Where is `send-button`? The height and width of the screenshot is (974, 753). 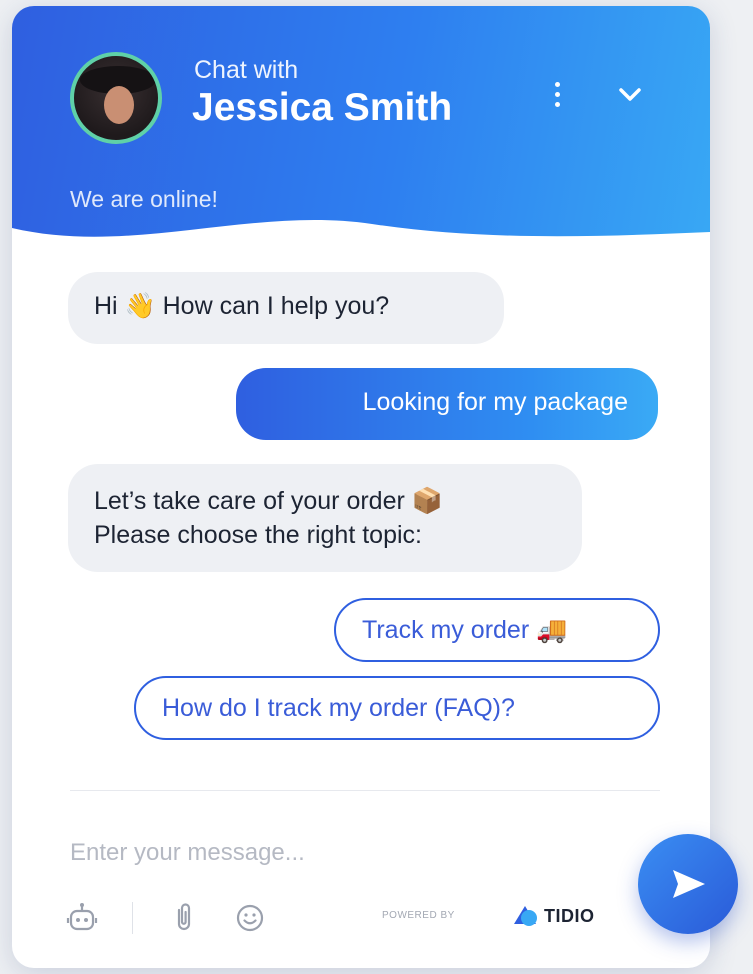
send-button is located at coordinates (688, 884).